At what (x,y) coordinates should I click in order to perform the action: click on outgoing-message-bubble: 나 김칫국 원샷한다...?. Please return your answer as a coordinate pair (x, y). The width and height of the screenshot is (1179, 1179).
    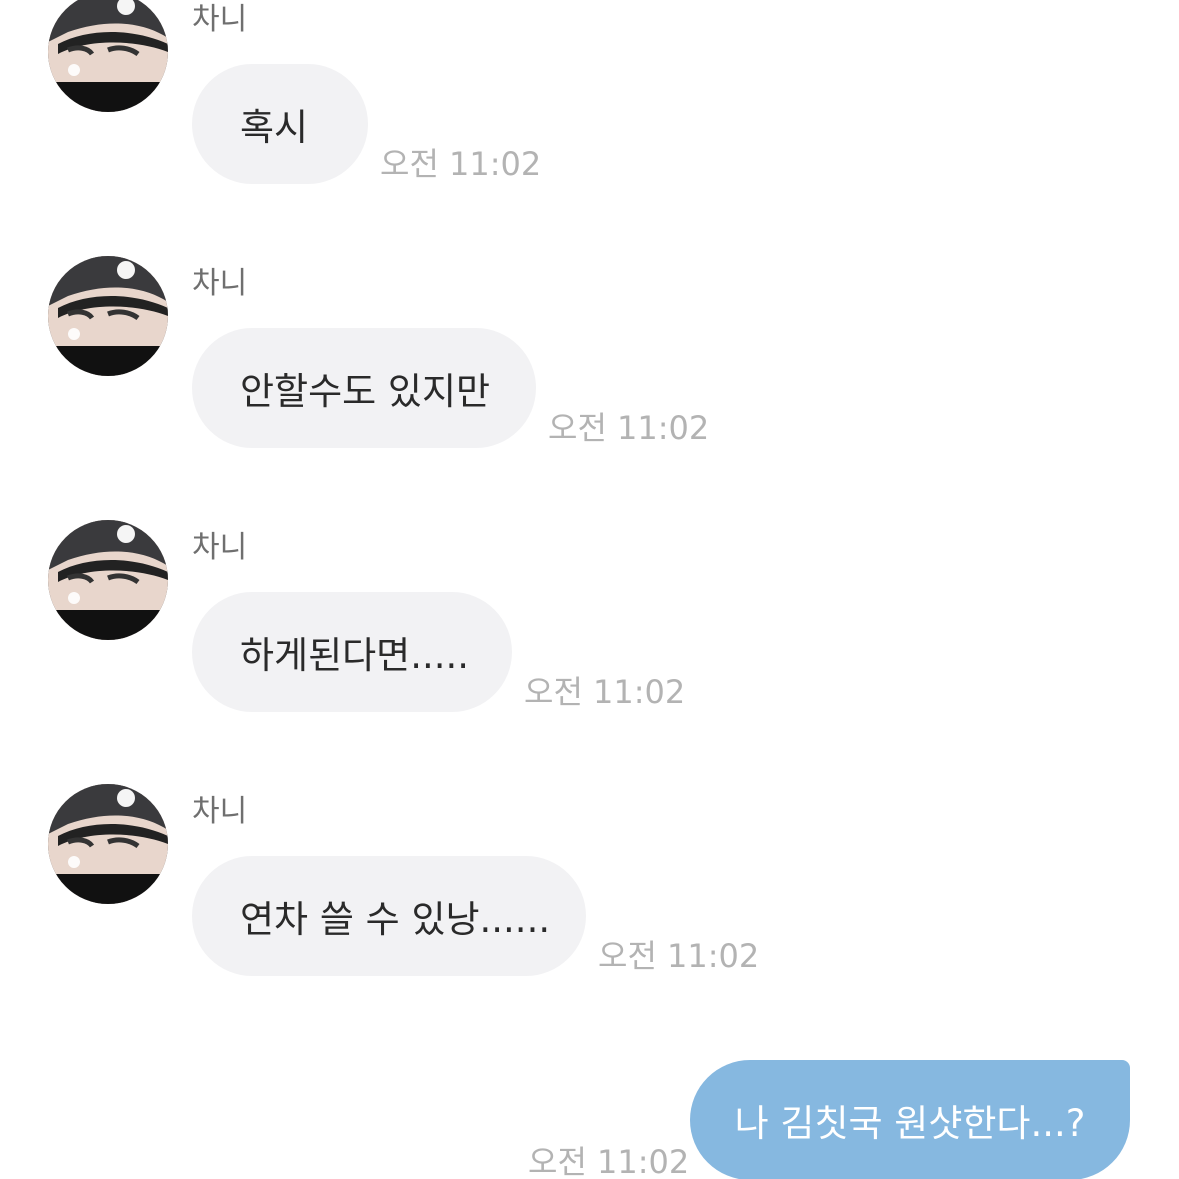
    Looking at the image, I should click on (910, 1119).